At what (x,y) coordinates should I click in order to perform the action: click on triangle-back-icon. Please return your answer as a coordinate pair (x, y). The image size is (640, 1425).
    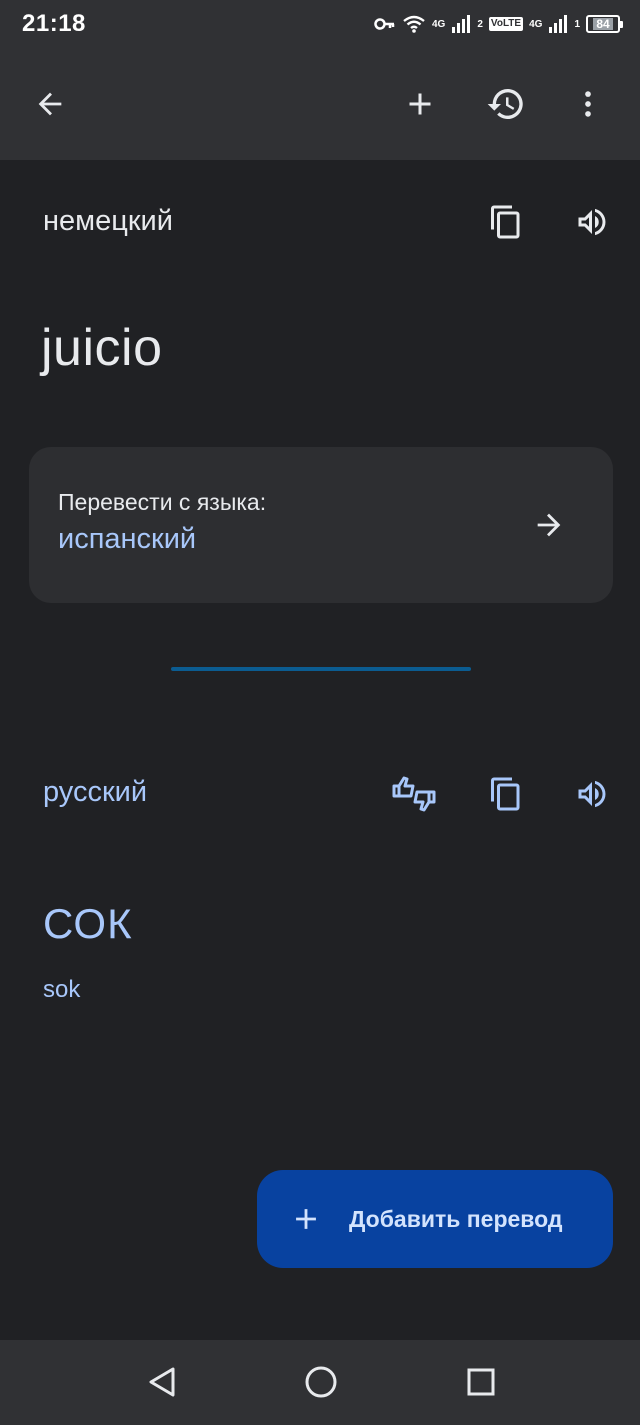
    Looking at the image, I should click on (162, 1382).